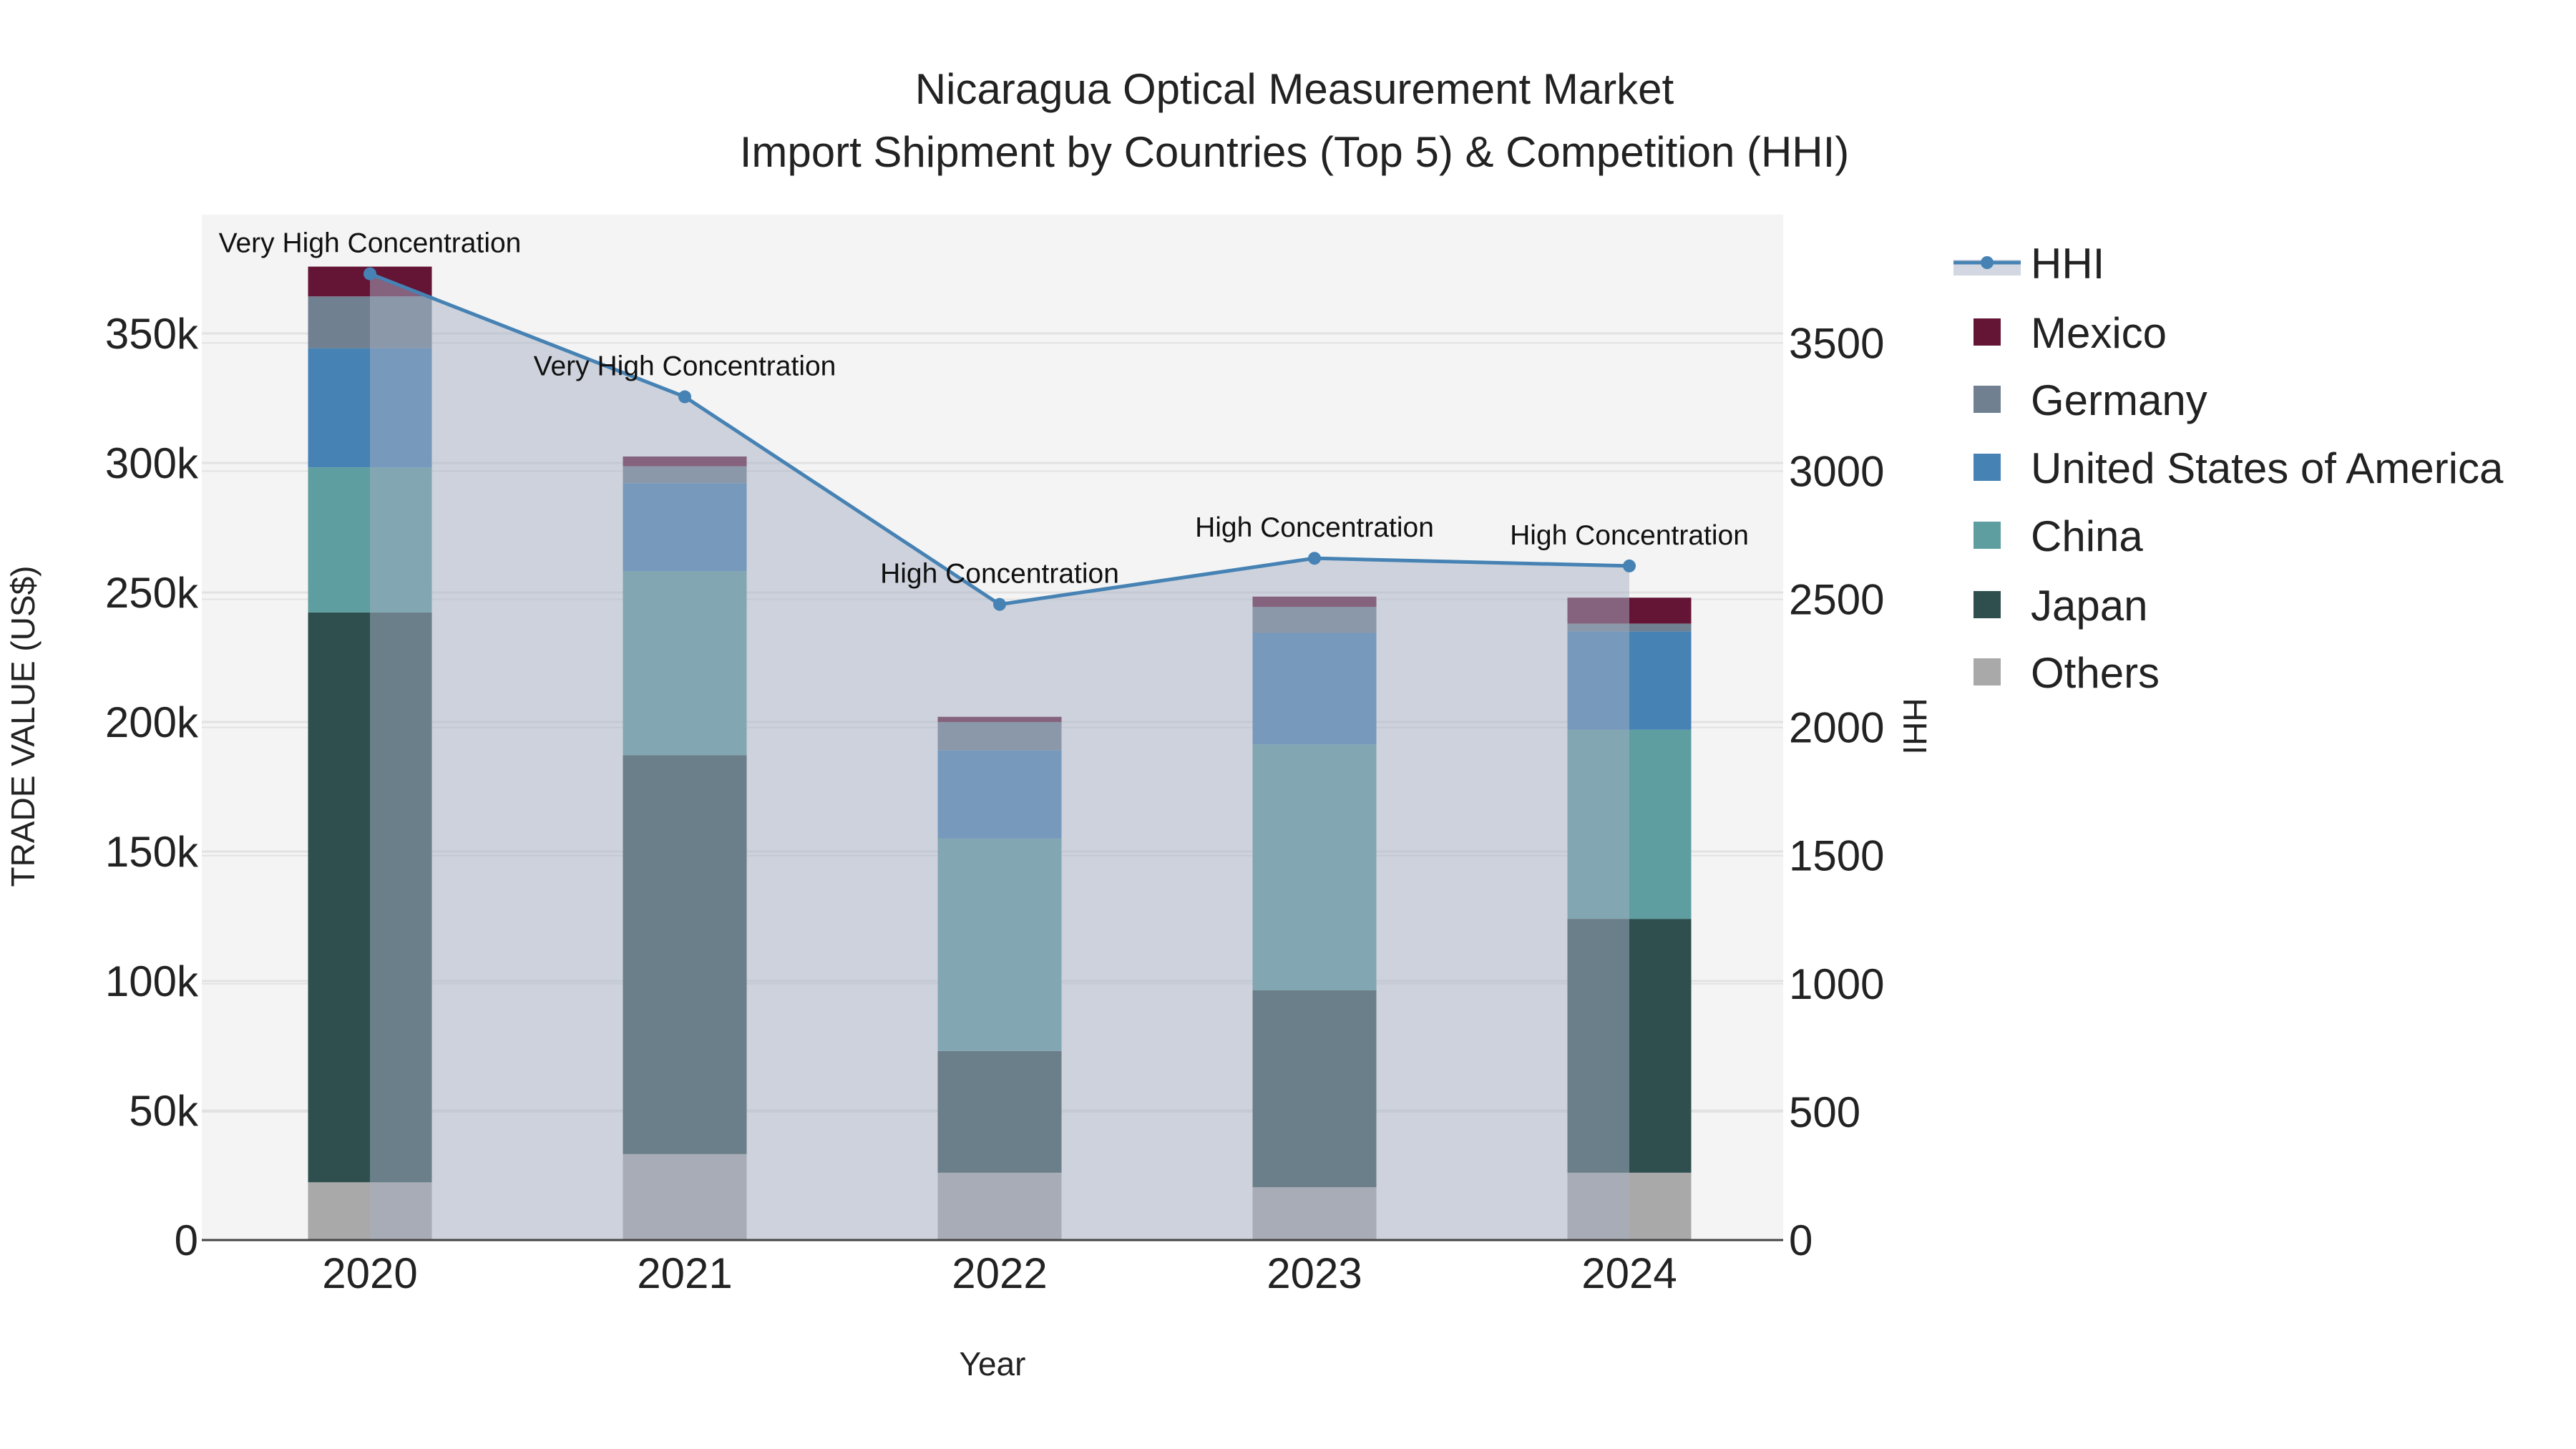  Describe the element at coordinates (186, 1240) in the screenshot. I see `y-tick-label: 0` at that location.